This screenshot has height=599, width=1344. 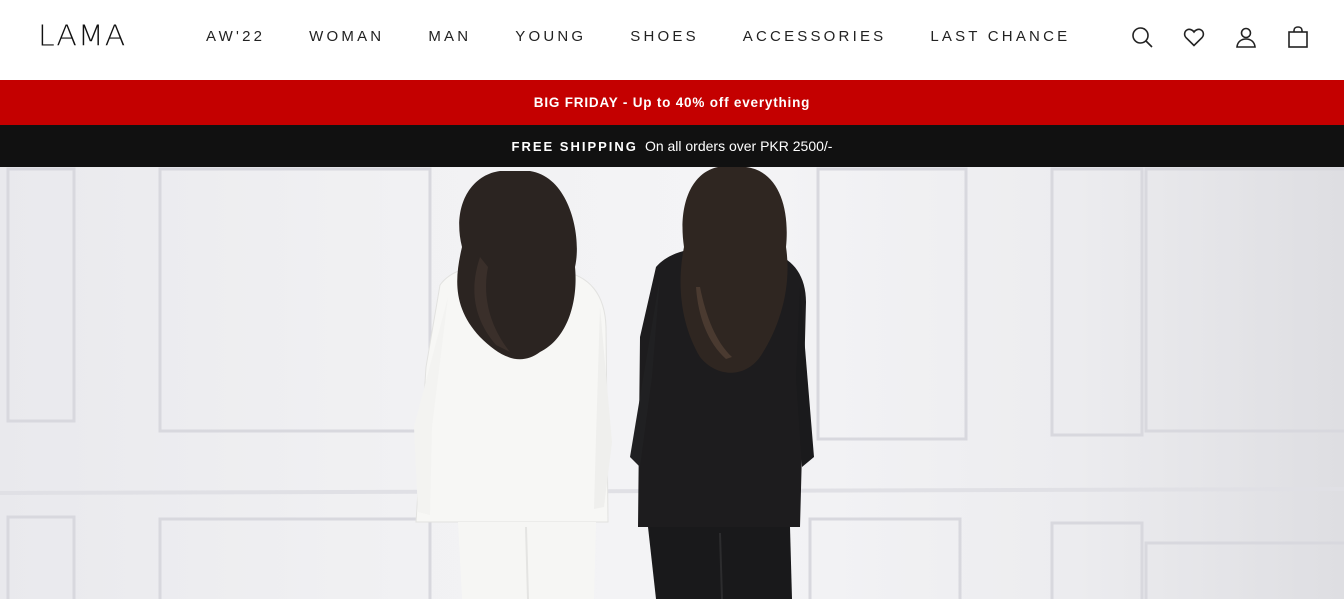 I want to click on shipping-detail-text: On all orders over PKR 2500/-, so click(x=738, y=146).